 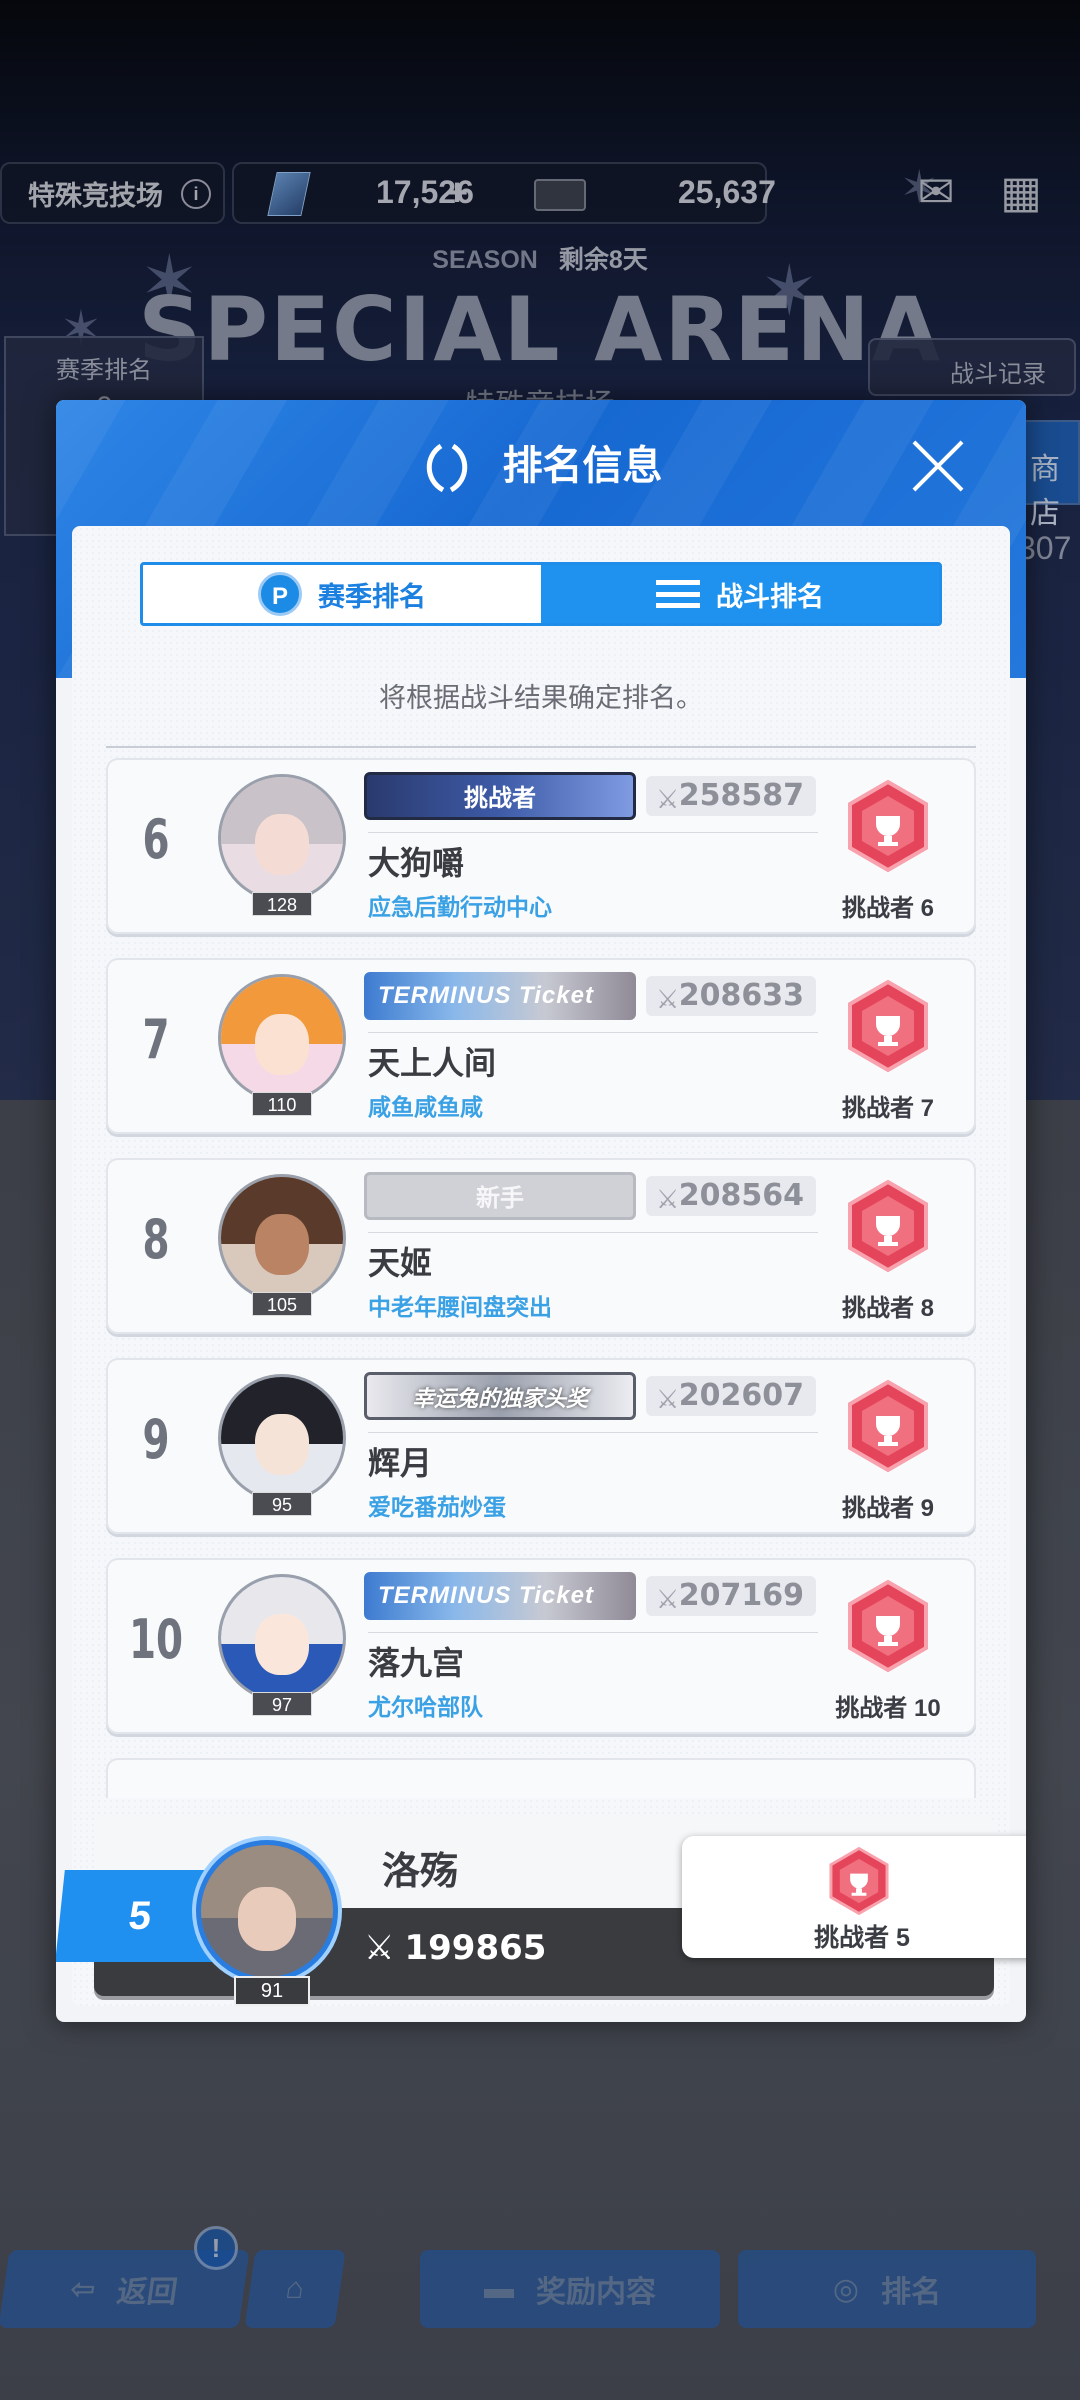 I want to click on list-item: 8 105 新手 ⚔ 208564 天姬 中老年腰间盘突出 挑战者 8, so click(x=541, y=1246).